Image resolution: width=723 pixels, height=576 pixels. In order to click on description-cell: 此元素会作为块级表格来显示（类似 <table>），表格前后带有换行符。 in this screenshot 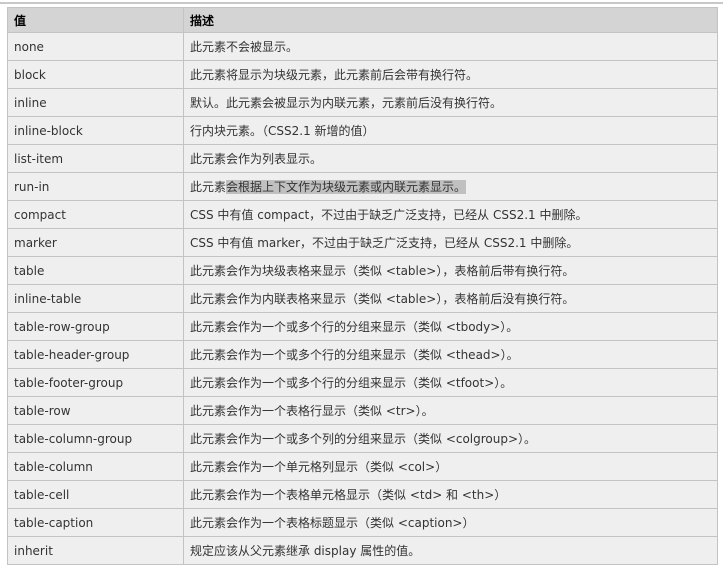, I will do `click(450, 270)`.